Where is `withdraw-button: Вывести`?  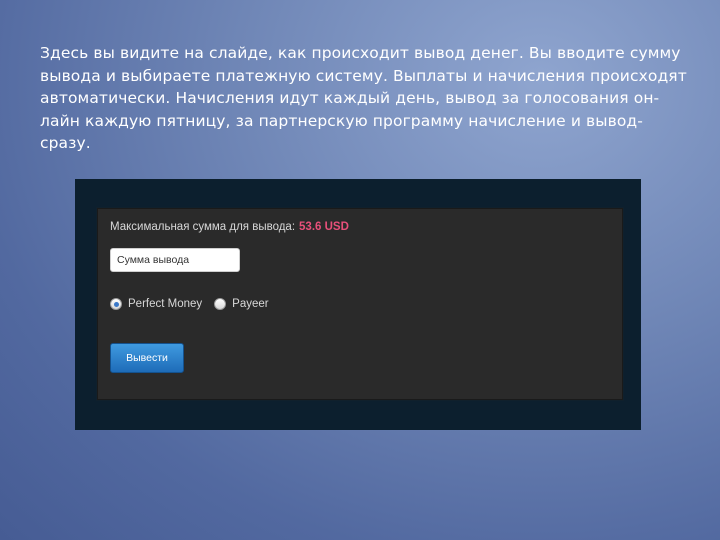
withdraw-button: Вывести is located at coordinates (147, 358).